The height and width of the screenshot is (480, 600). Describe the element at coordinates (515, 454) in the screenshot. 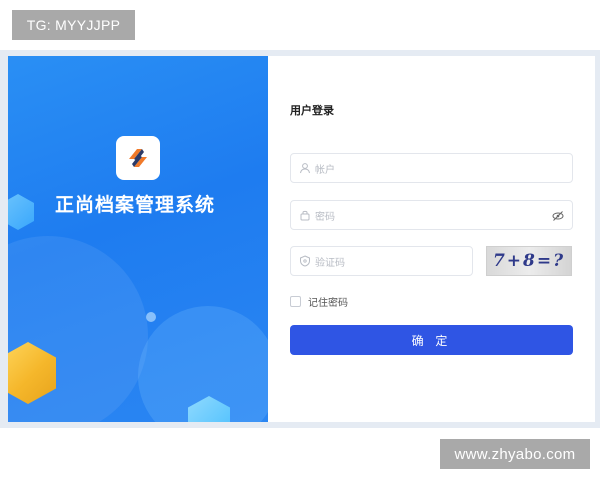

I see `watermark-bottom: www.zhyabo.com` at that location.